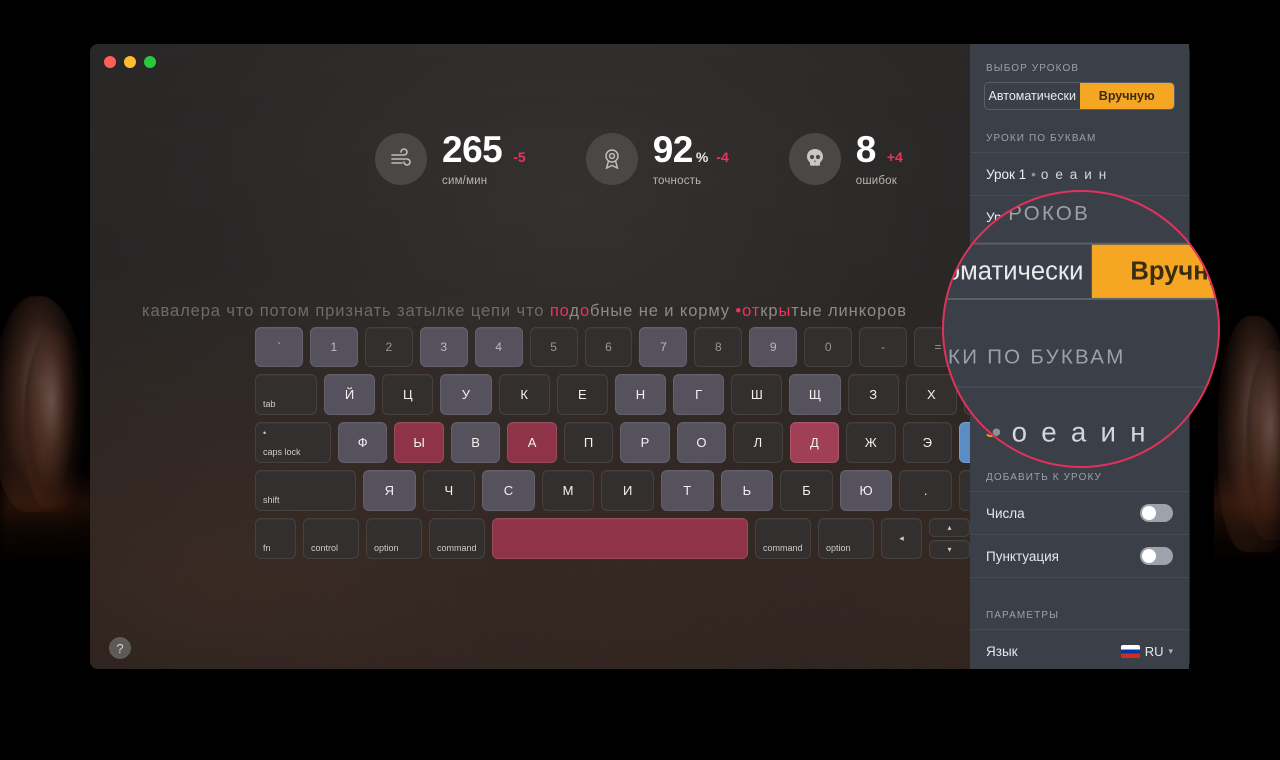 This screenshot has width=1280, height=760. Describe the element at coordinates (181, 311) in the screenshot. I see `typing-word: кавалера` at that location.